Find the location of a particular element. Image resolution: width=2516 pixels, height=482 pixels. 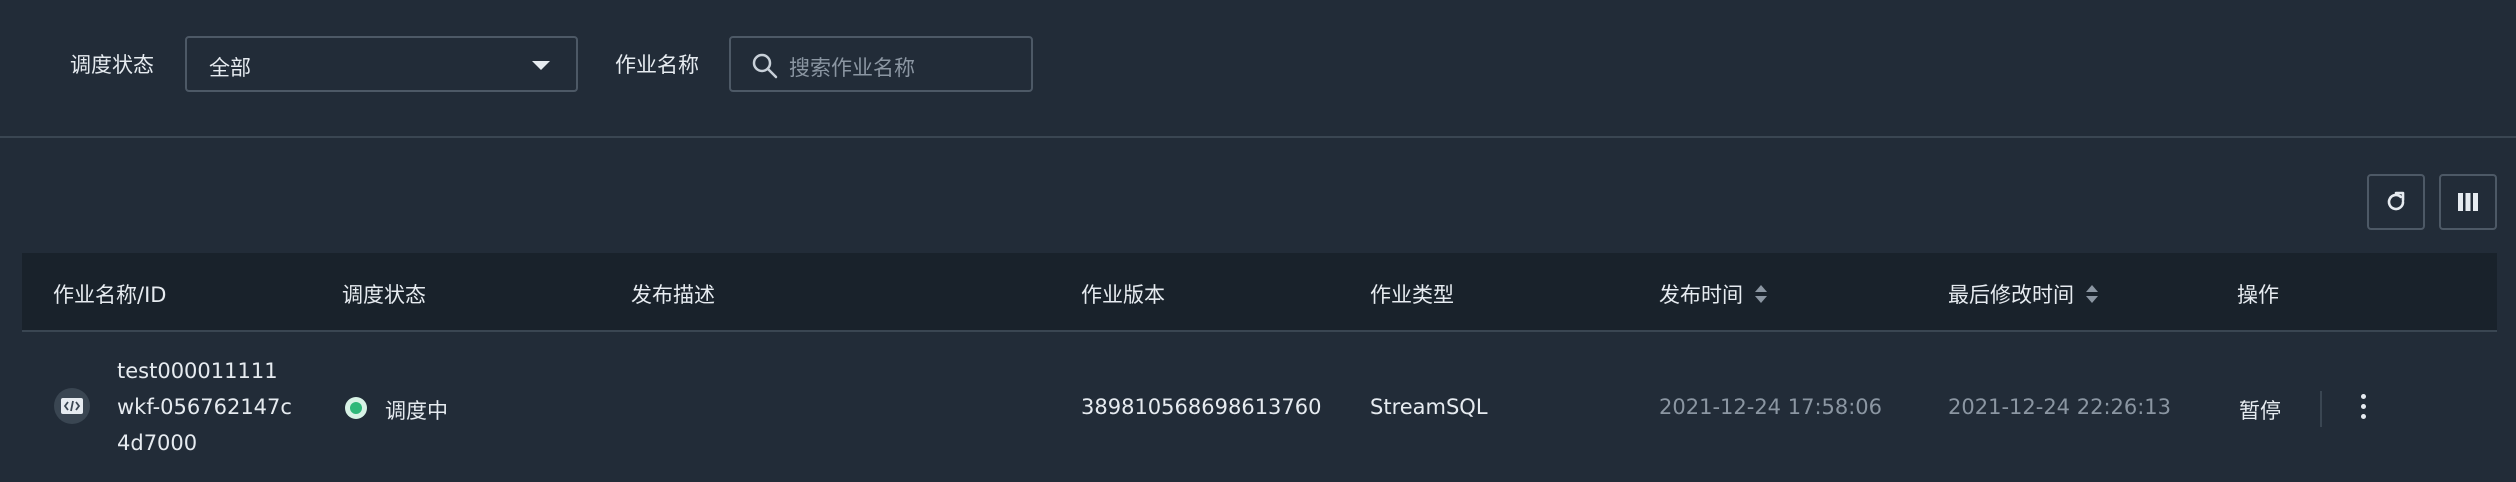

status-select: 全部 is located at coordinates (381, 64).